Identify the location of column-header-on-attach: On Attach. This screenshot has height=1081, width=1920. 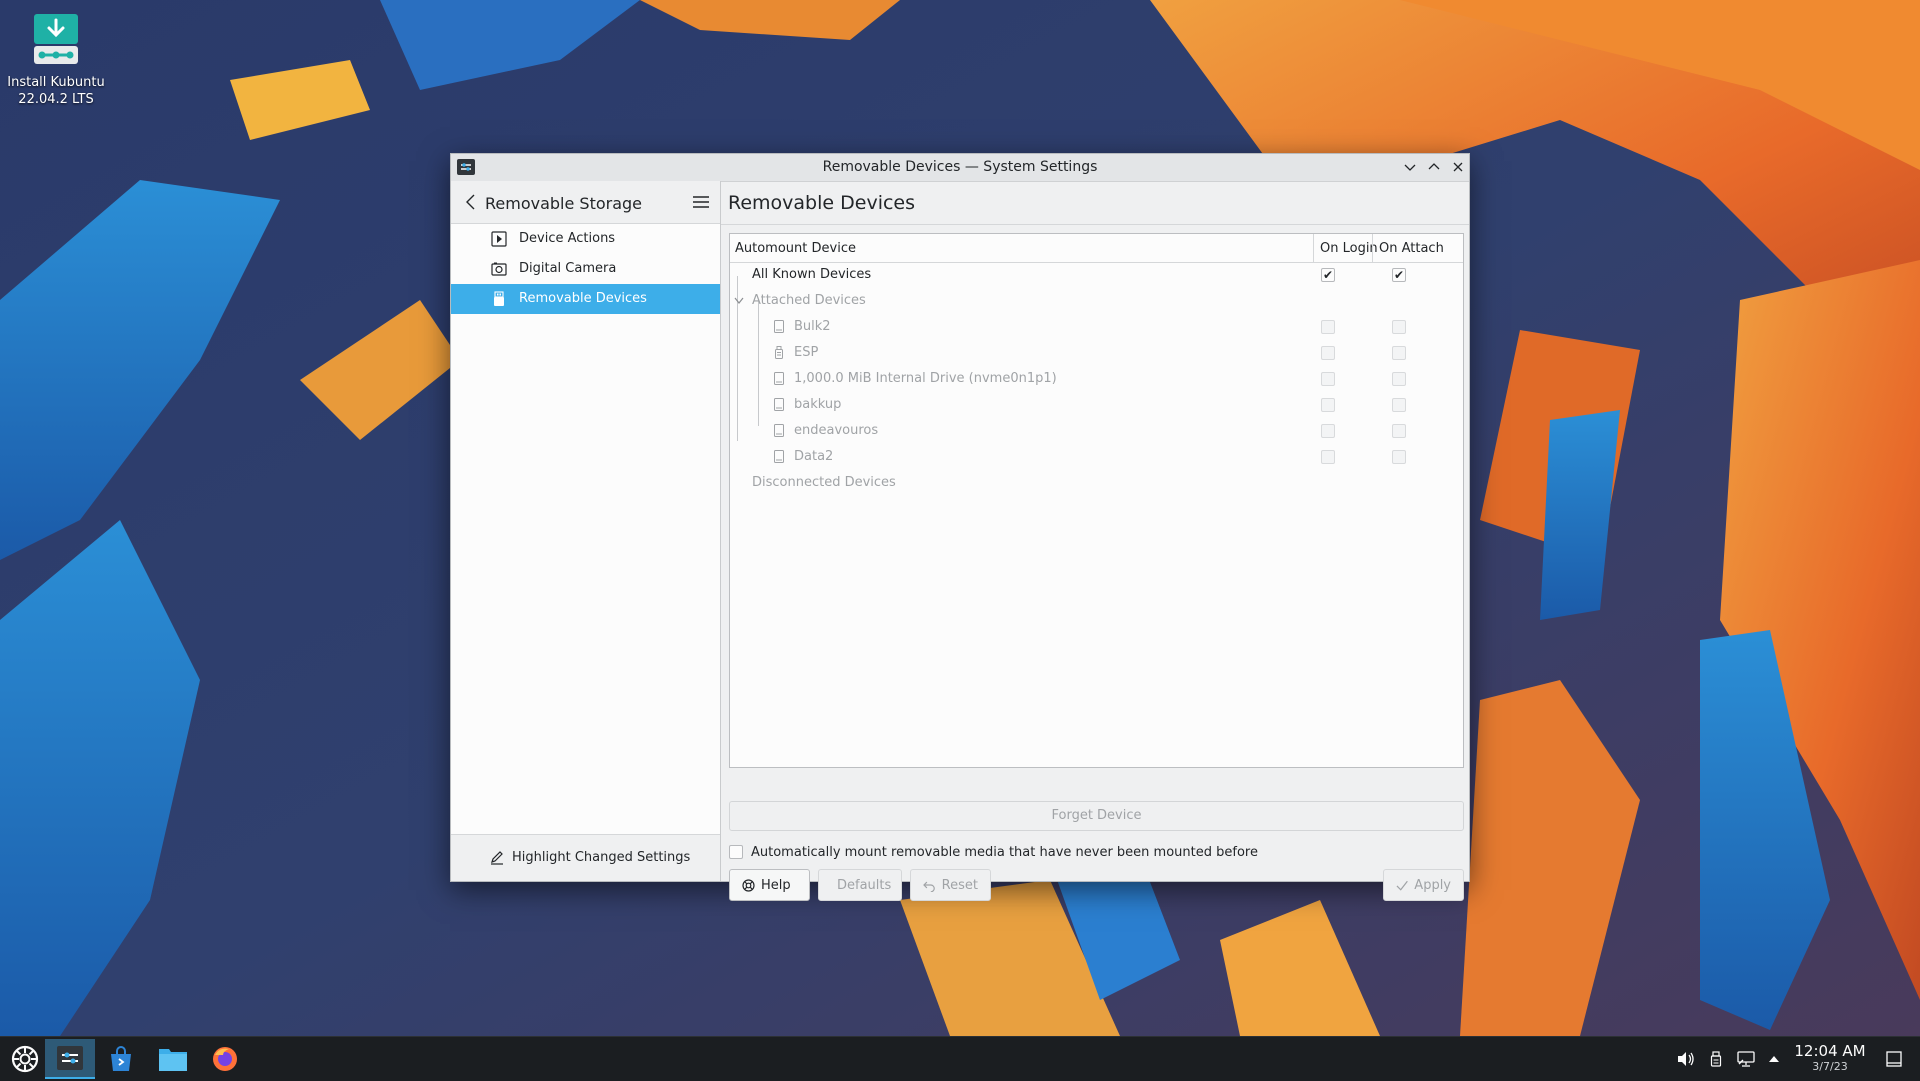
(1411, 248).